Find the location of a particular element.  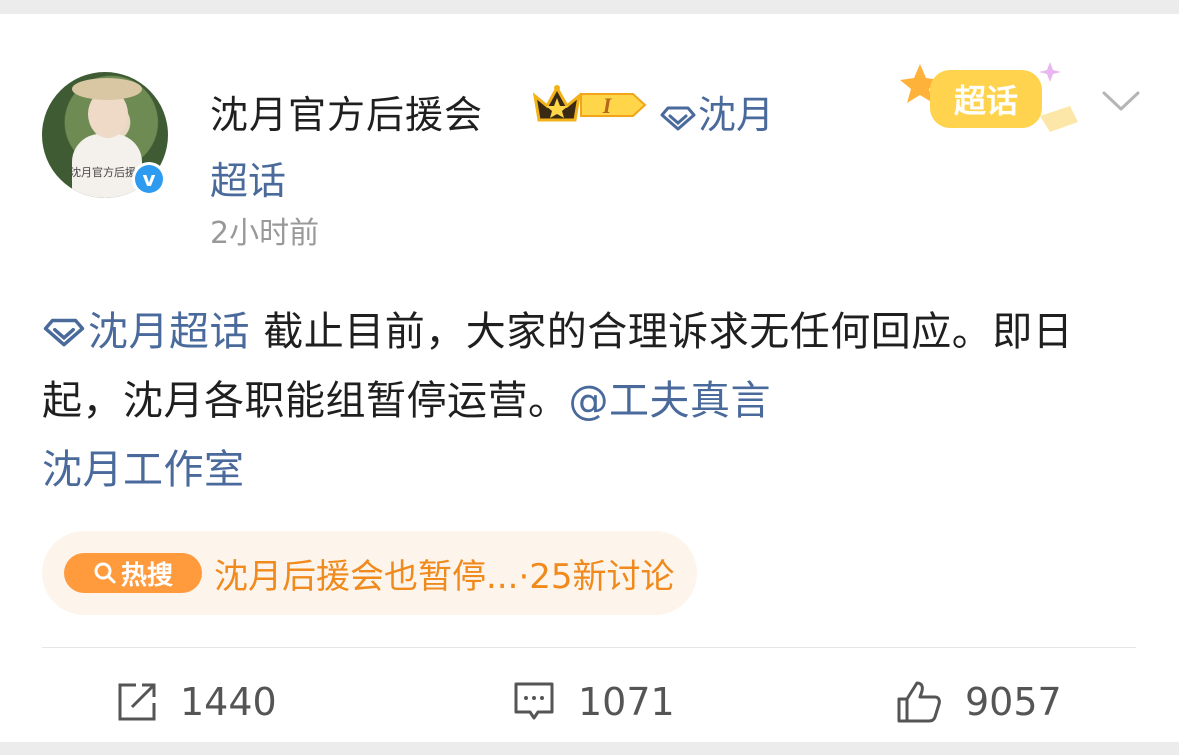

avatar-watermark: 沈月官方后援 is located at coordinates (103, 172).